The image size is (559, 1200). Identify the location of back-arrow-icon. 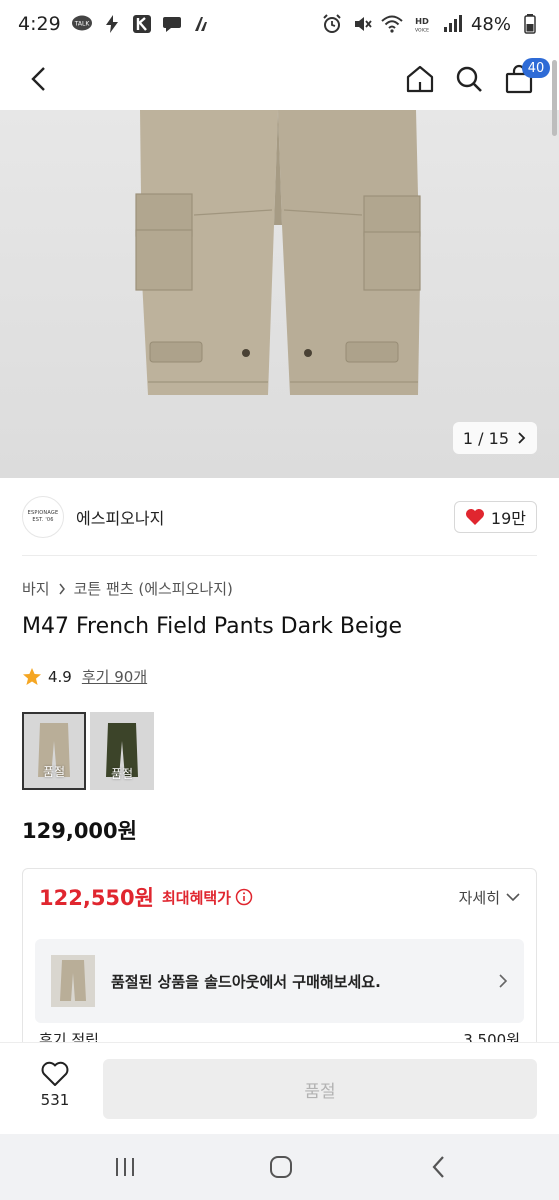
(438, 1167).